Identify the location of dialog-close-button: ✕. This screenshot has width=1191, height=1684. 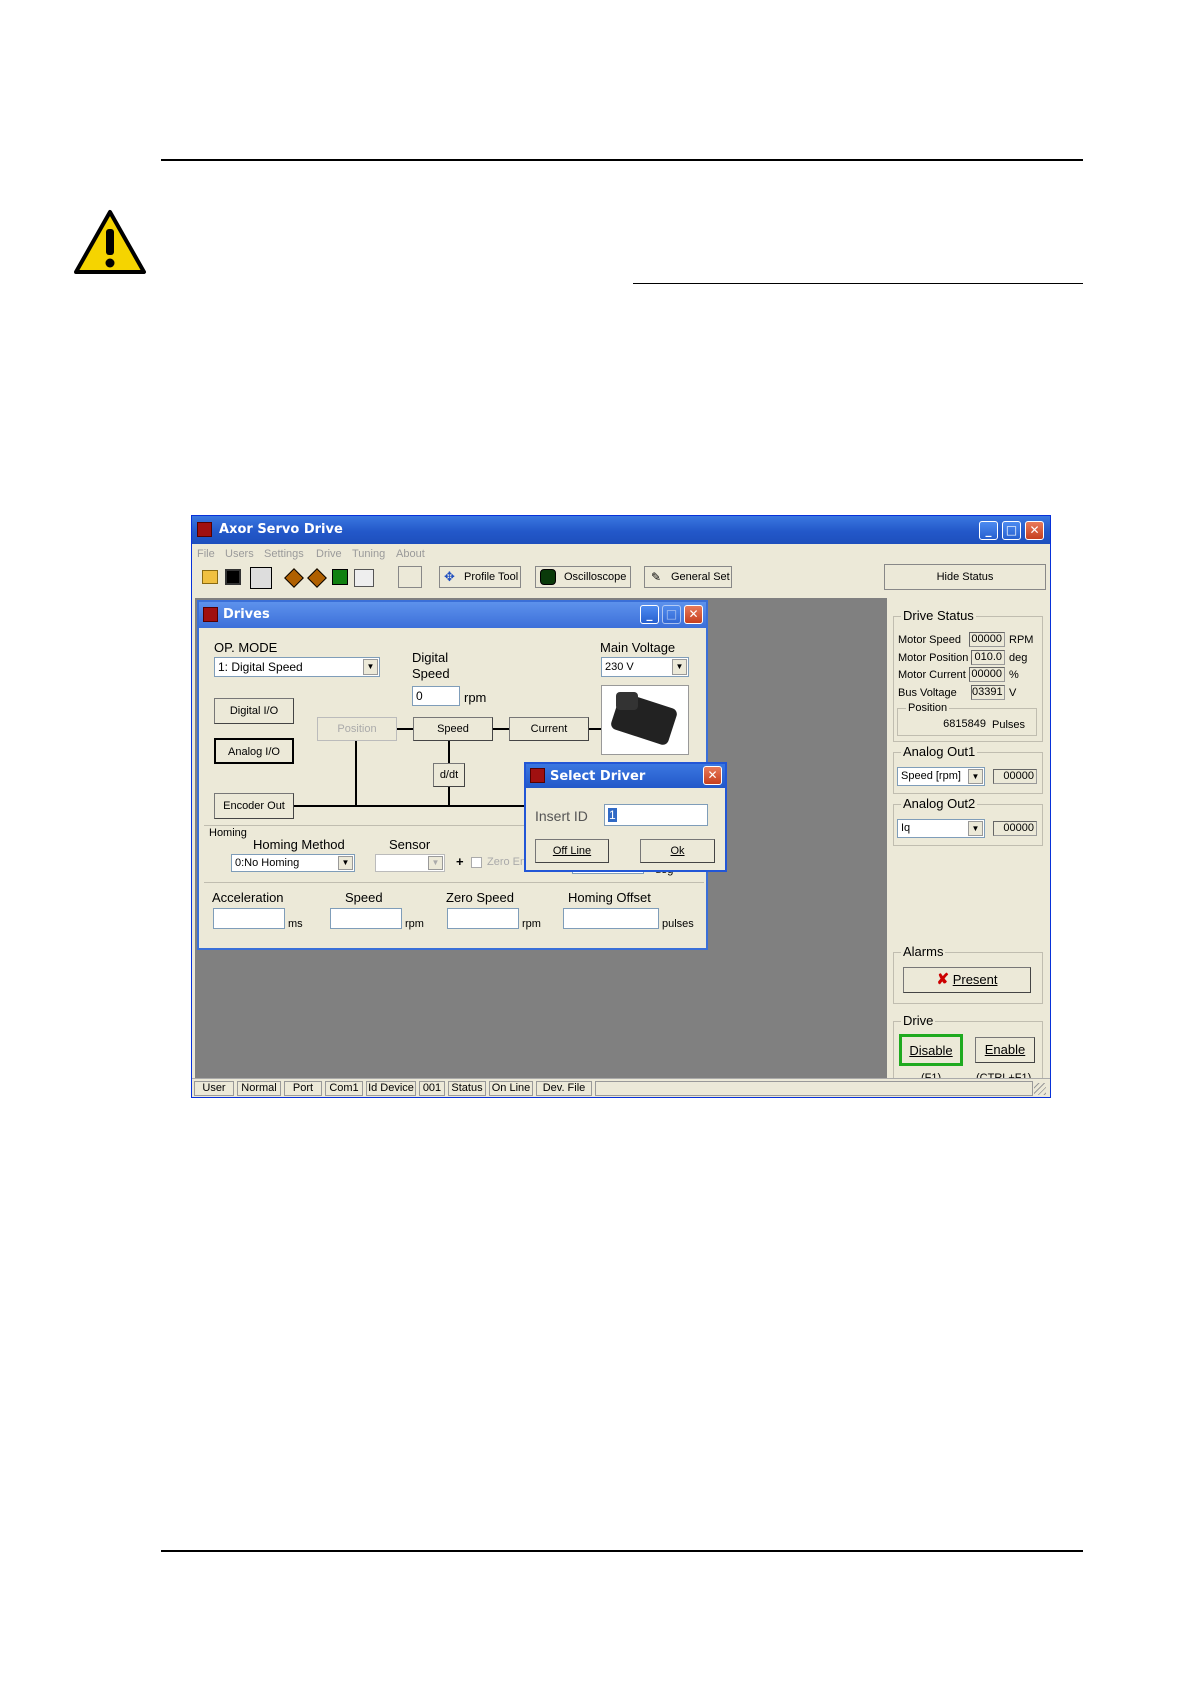
(712, 775).